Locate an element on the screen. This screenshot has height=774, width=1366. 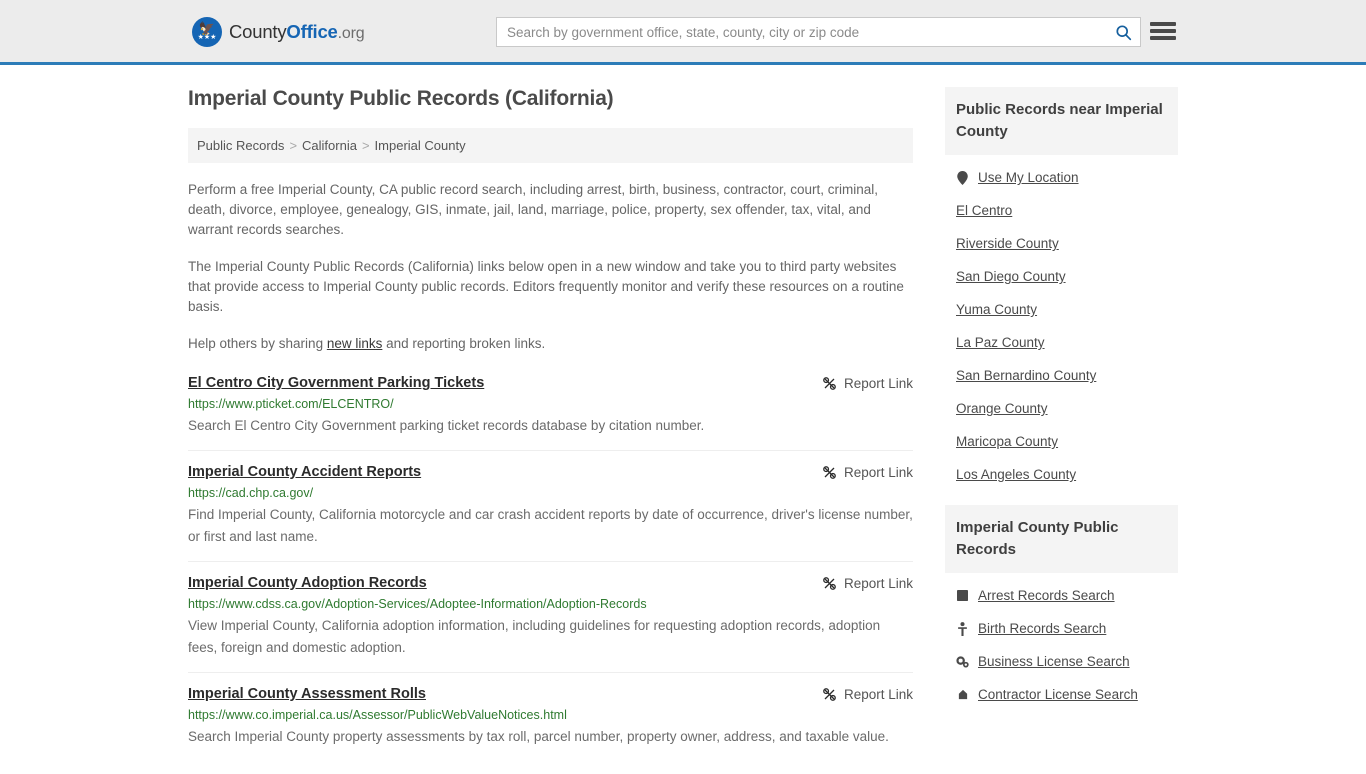
site-logo: 🦅 ★★★ CountyOffice.org is located at coordinates (278, 32).